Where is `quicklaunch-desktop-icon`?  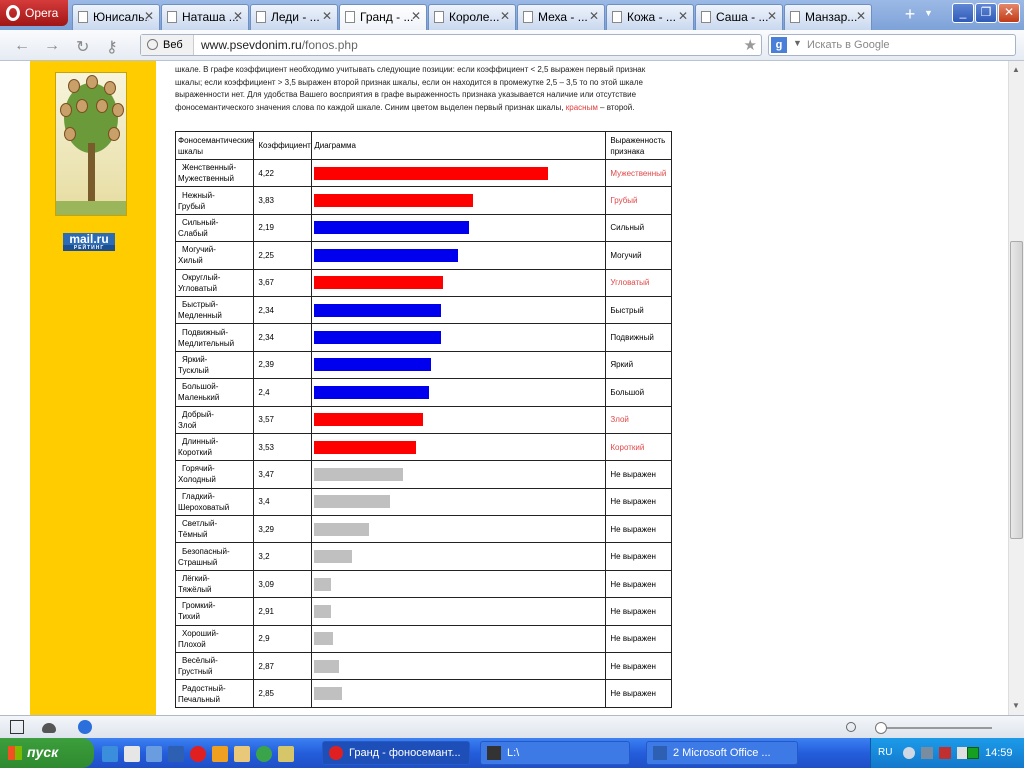
quicklaunch-desktop-icon is located at coordinates (154, 754).